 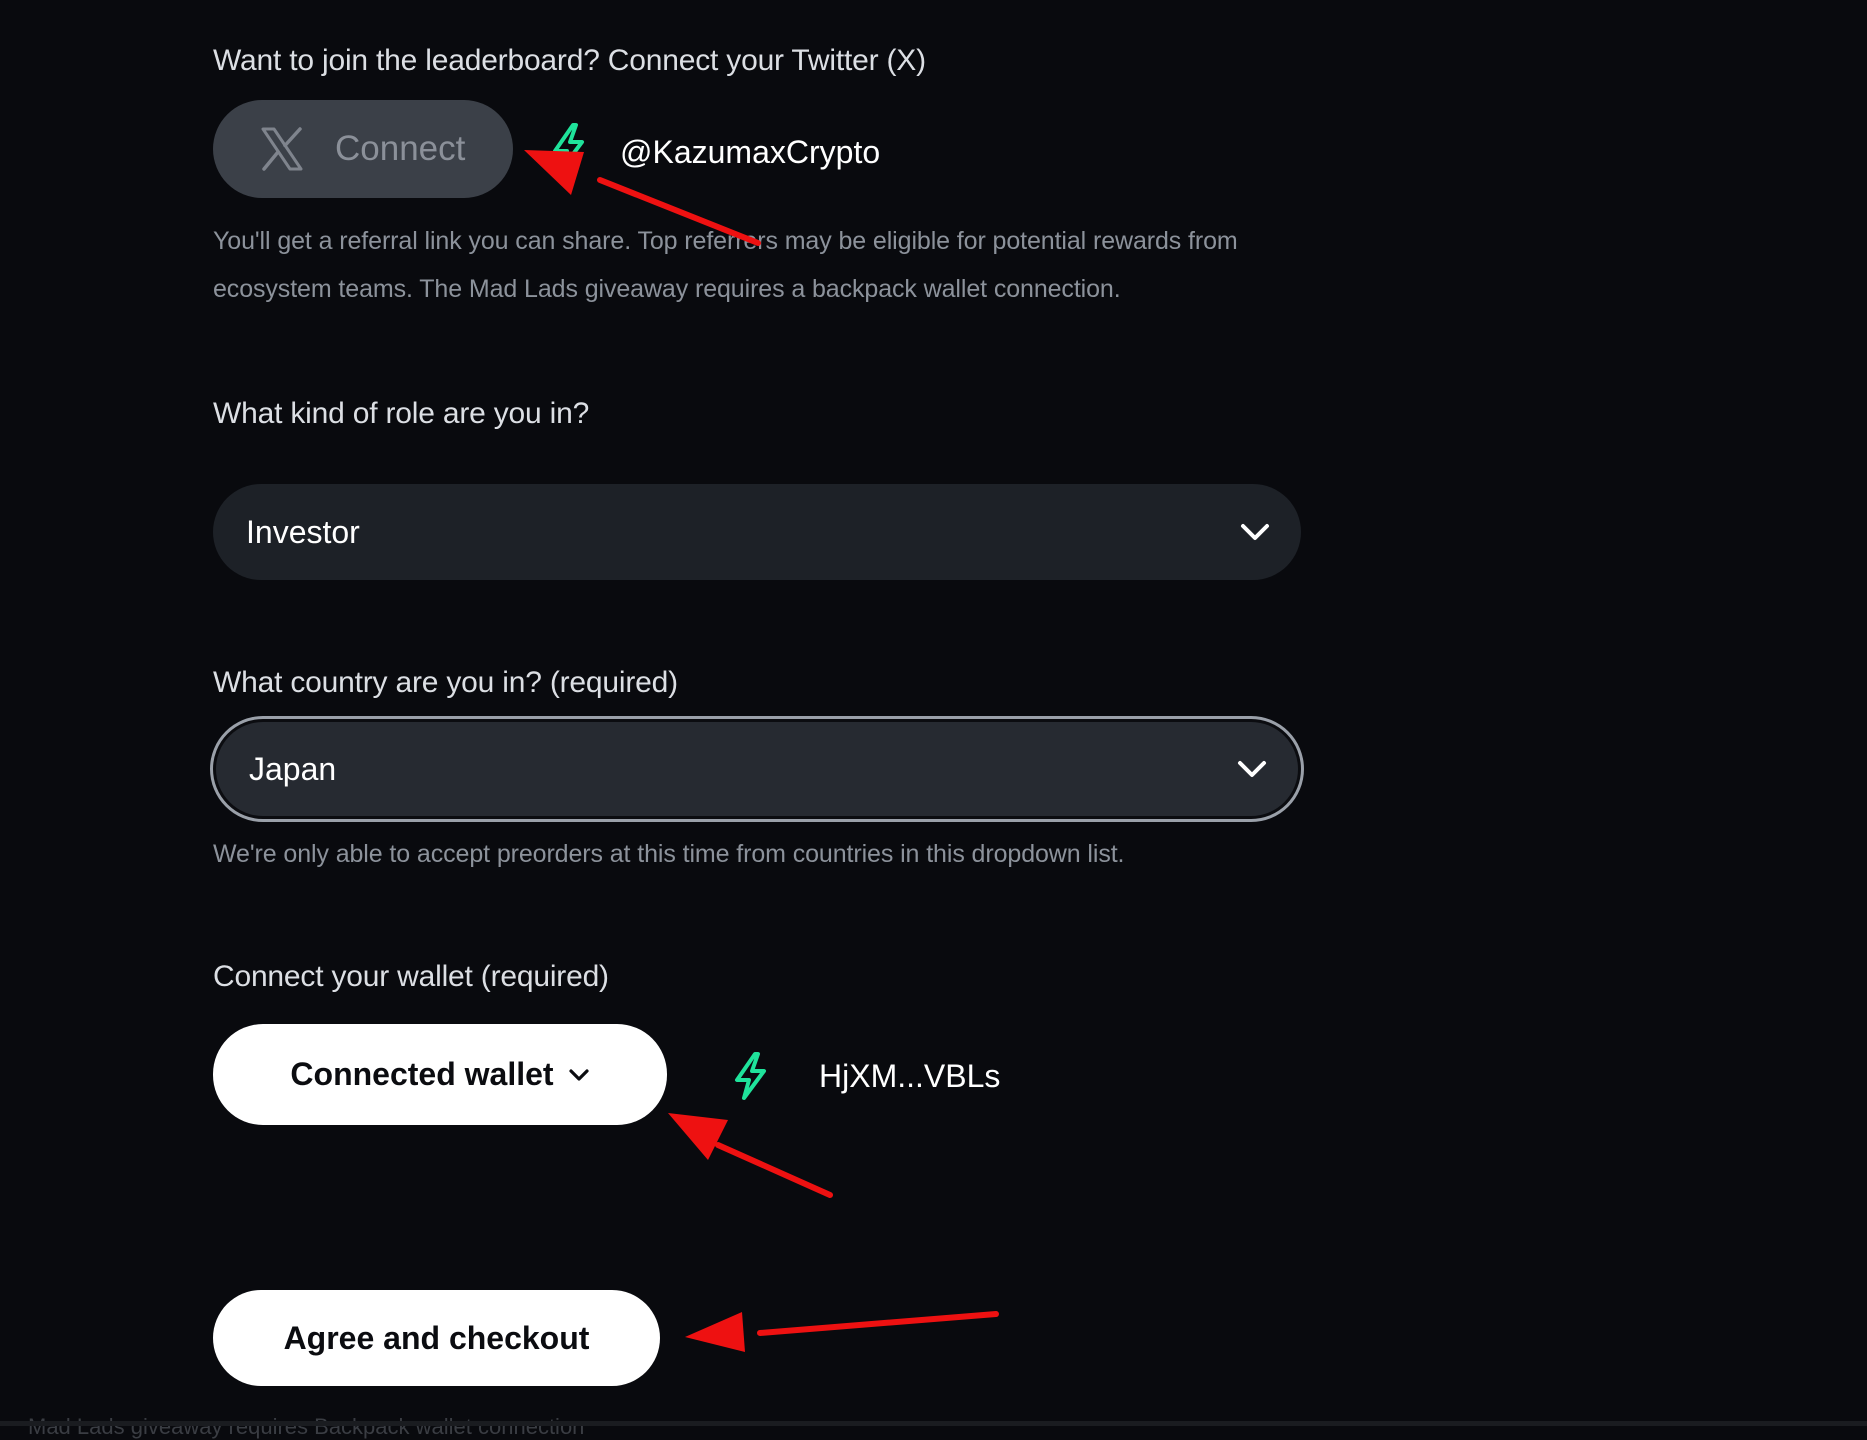 I want to click on role-select: Investor, so click(x=757, y=532).